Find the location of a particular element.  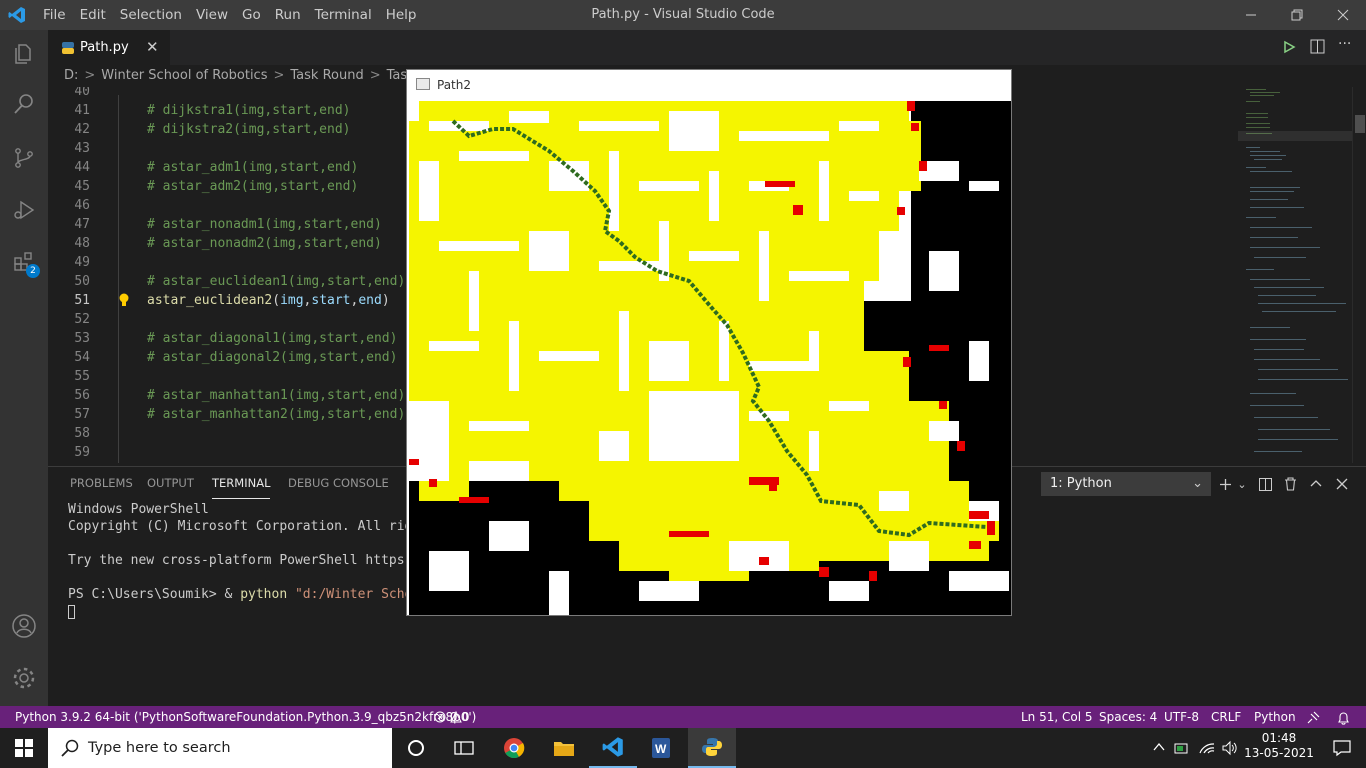

search-icon is located at coordinates (23, 104).